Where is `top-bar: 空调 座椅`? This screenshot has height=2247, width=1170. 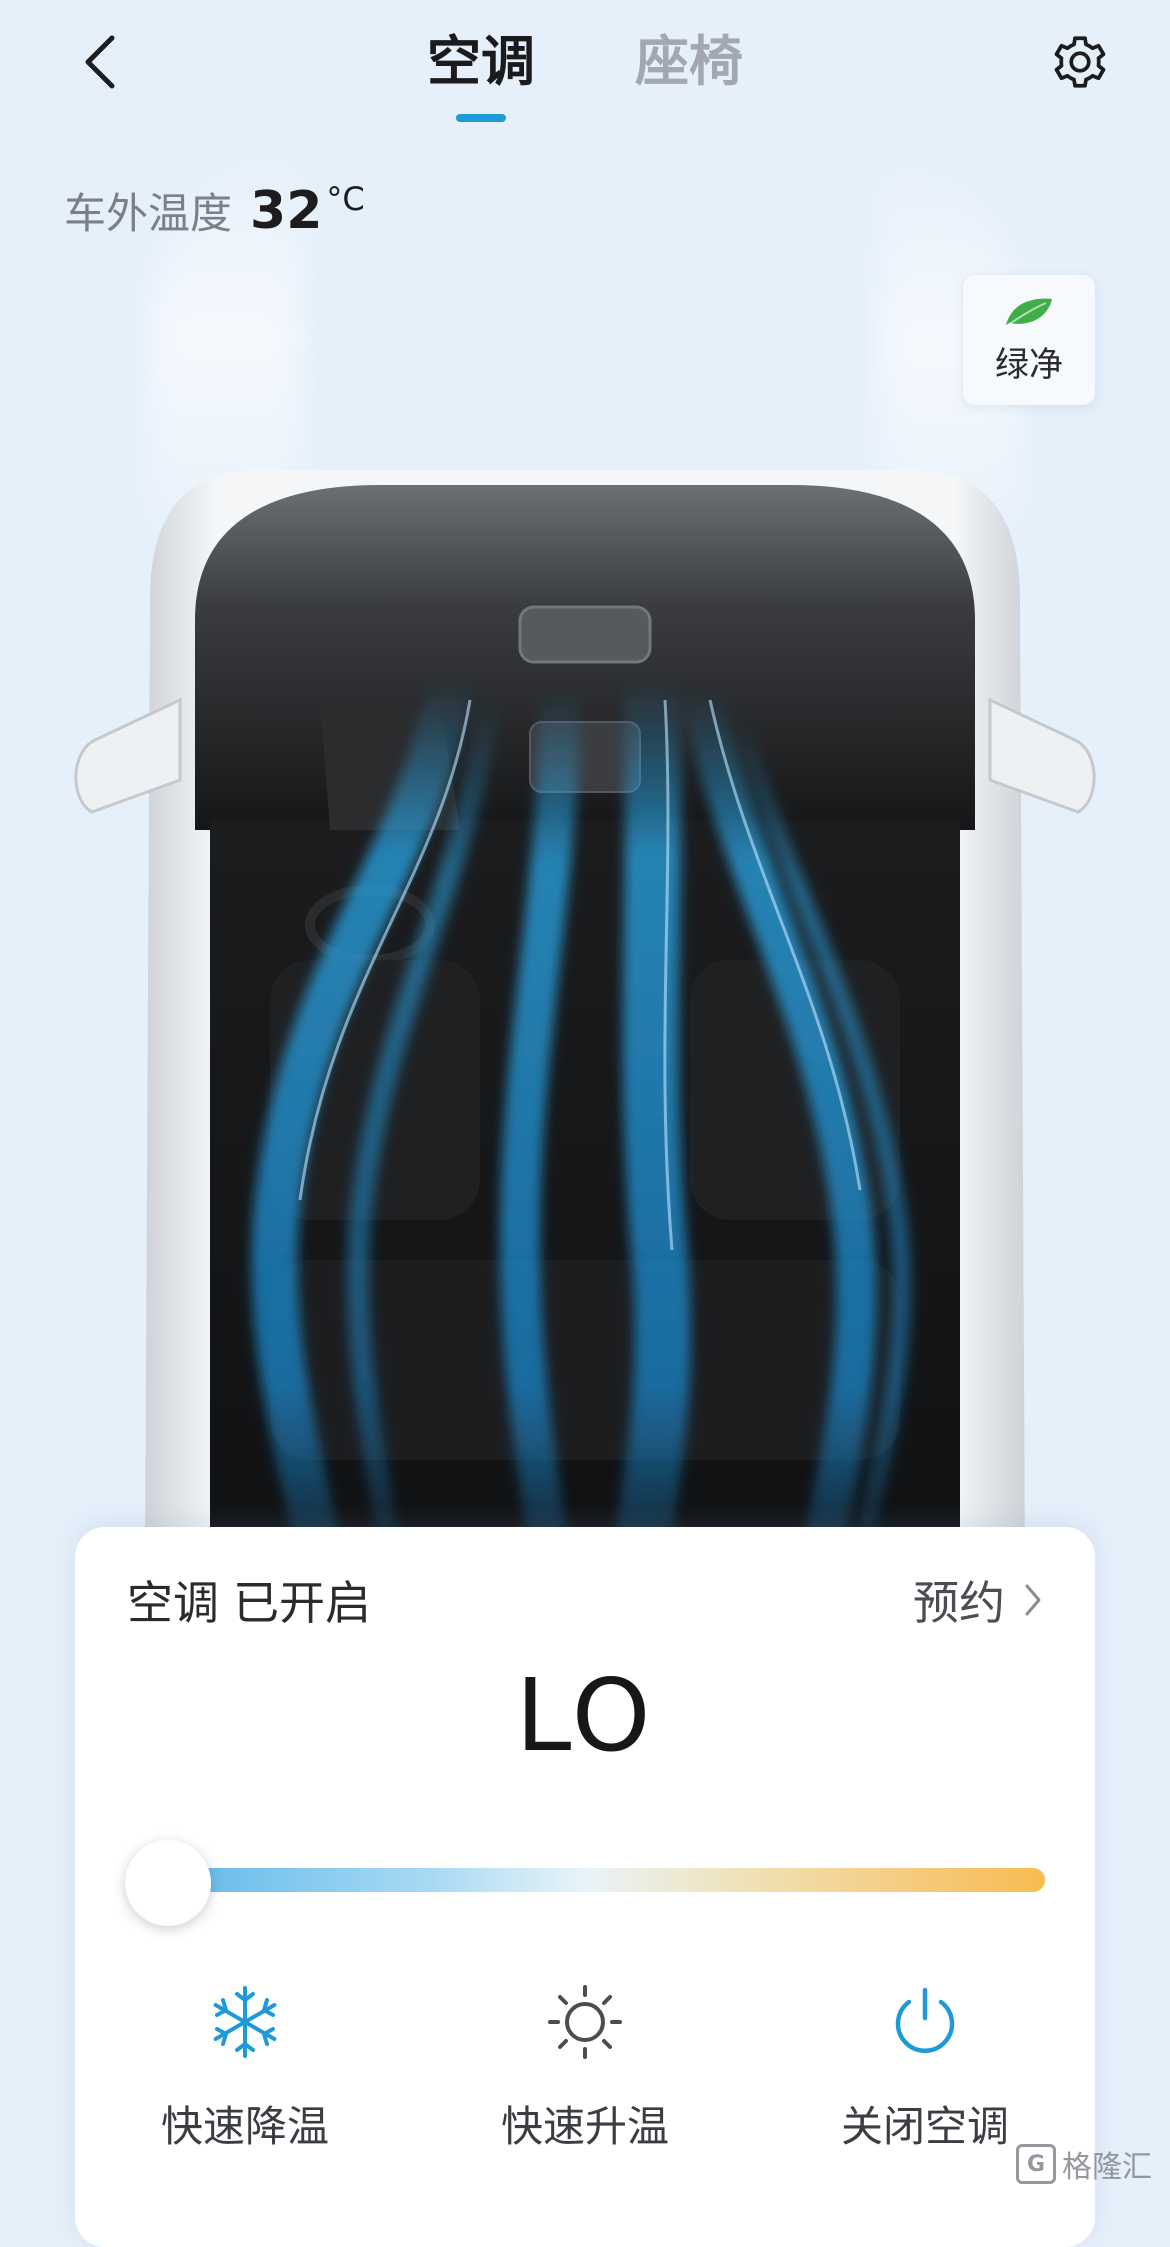
top-bar: 空调 座椅 is located at coordinates (585, 70).